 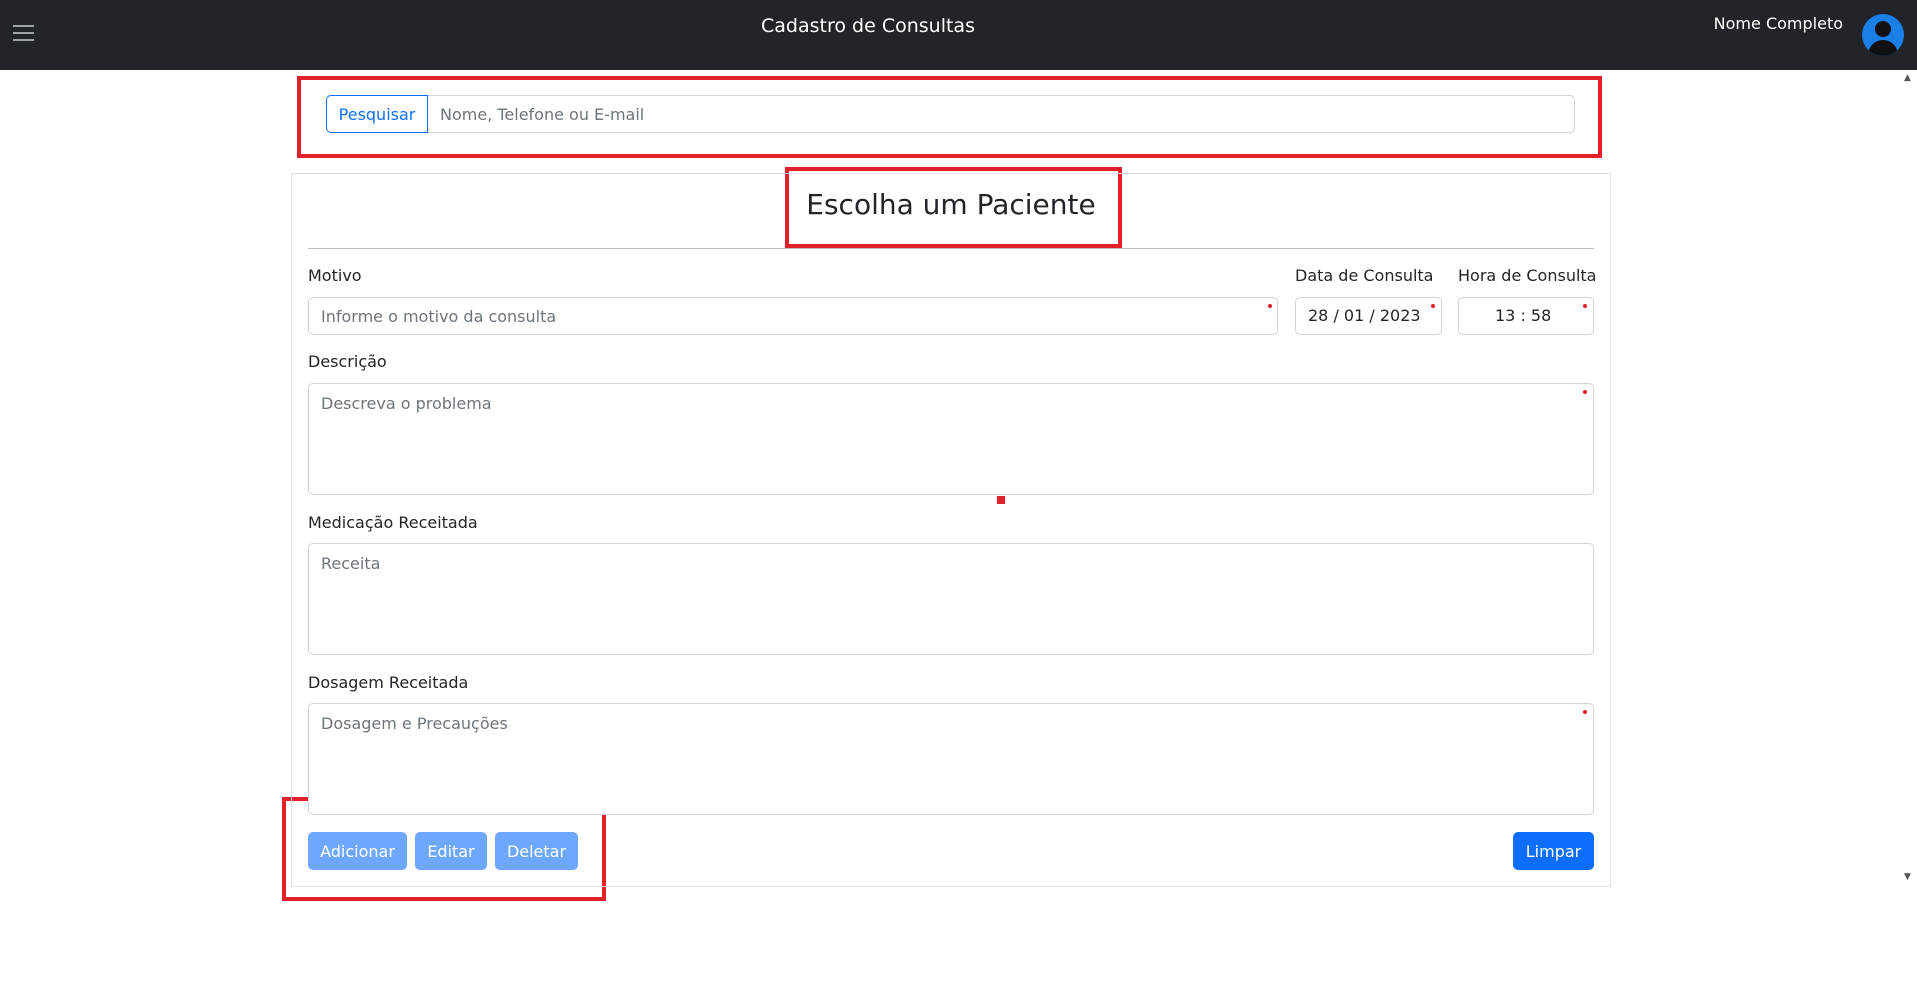 What do you see at coordinates (868, 26) in the screenshot?
I see `page-title: Cadastro de Consultas` at bounding box center [868, 26].